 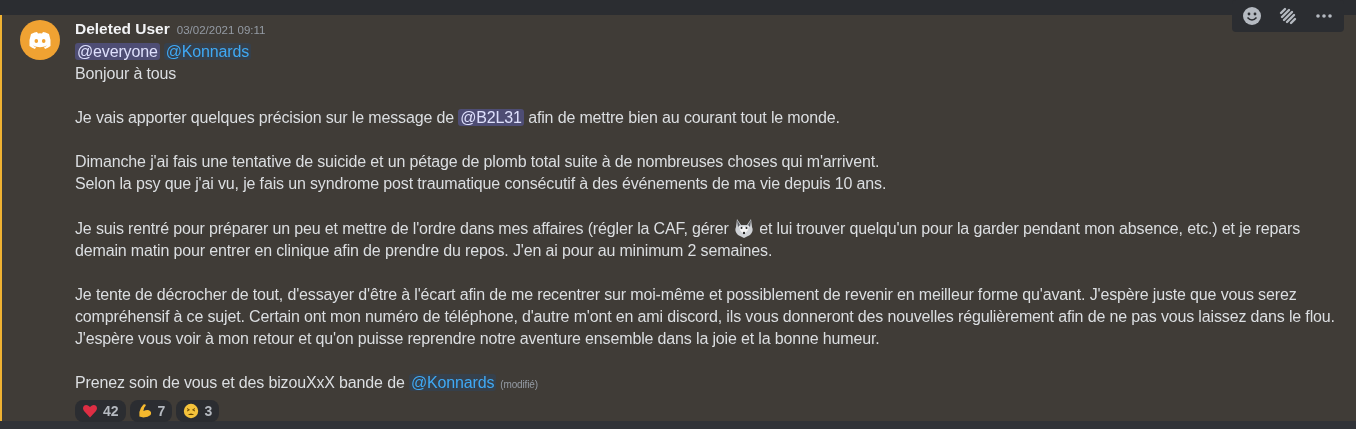 I want to click on username: Deleted User, so click(x=122, y=29).